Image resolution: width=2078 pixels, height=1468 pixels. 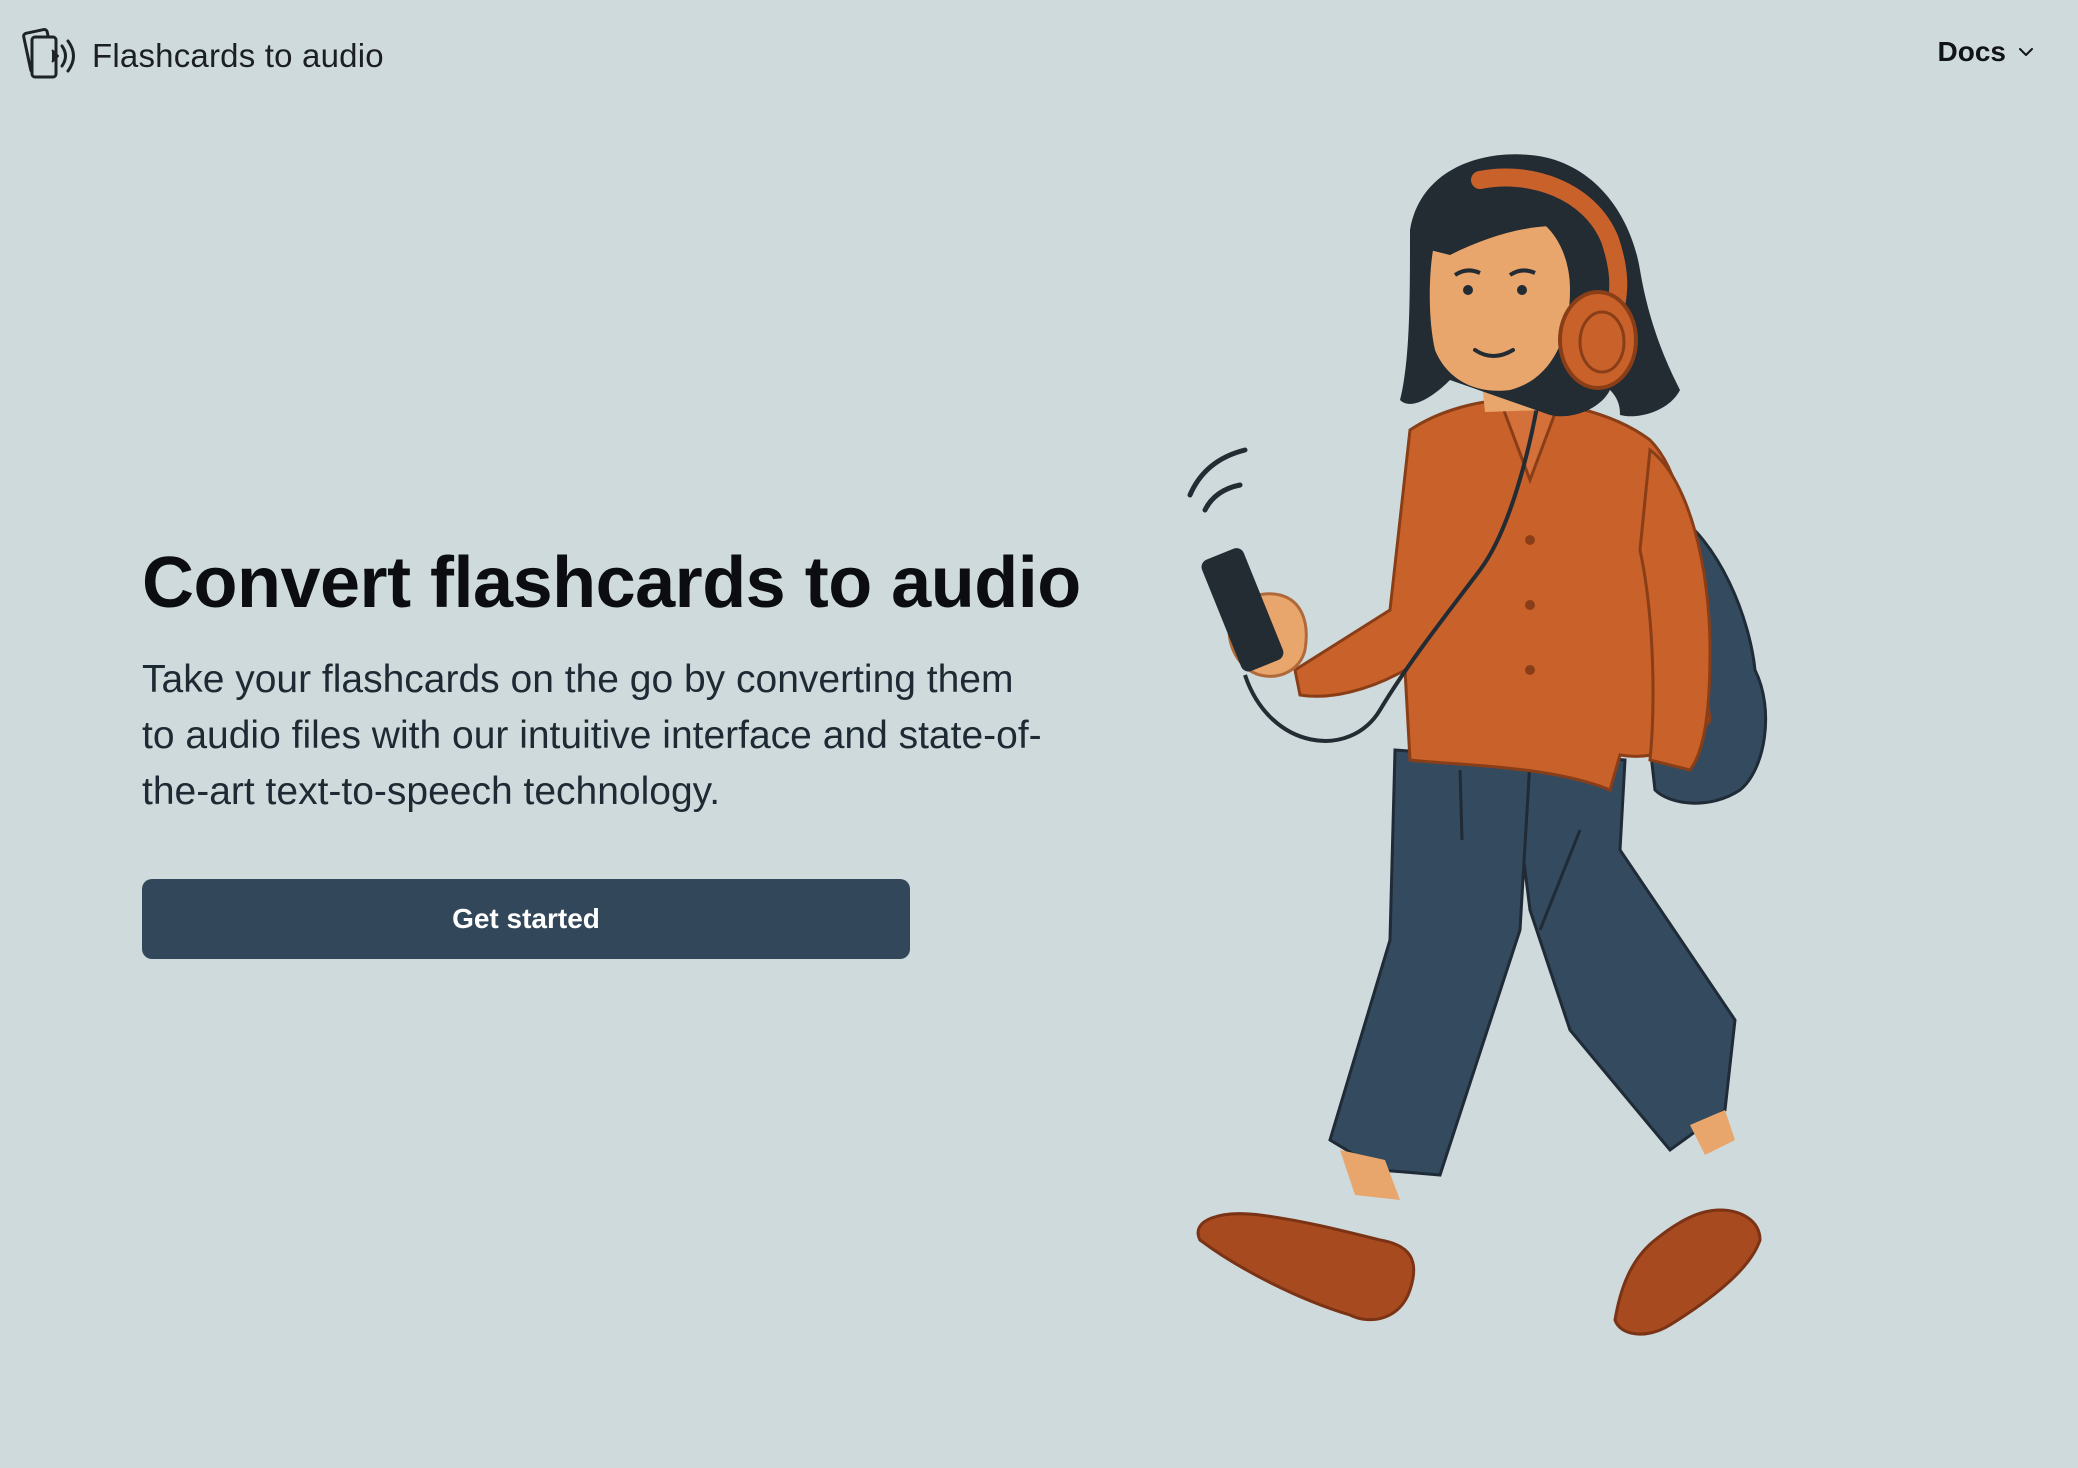 I want to click on cards-audio-icon, so click(x=48, y=53).